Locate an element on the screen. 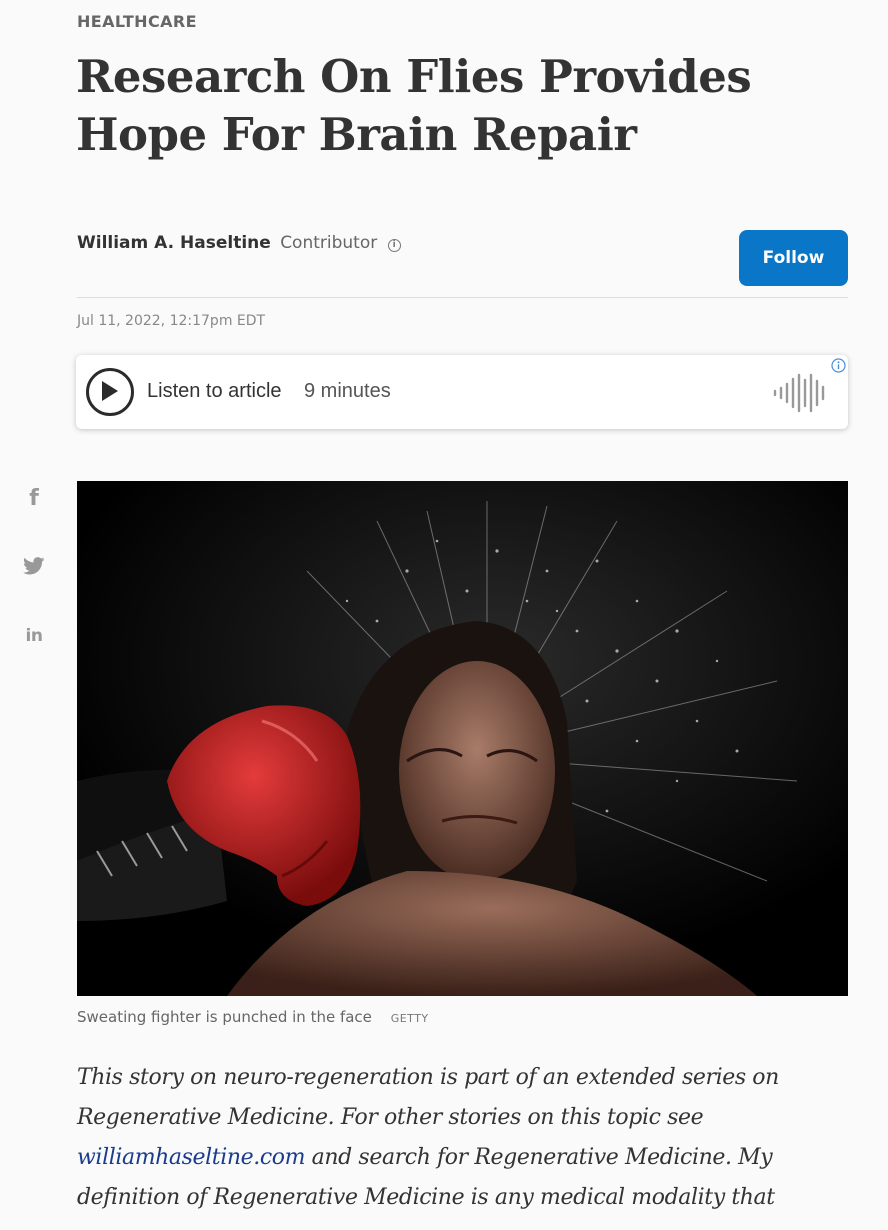 This screenshot has width=888, height=1230. share-linkedin-button: in is located at coordinates (34, 636).